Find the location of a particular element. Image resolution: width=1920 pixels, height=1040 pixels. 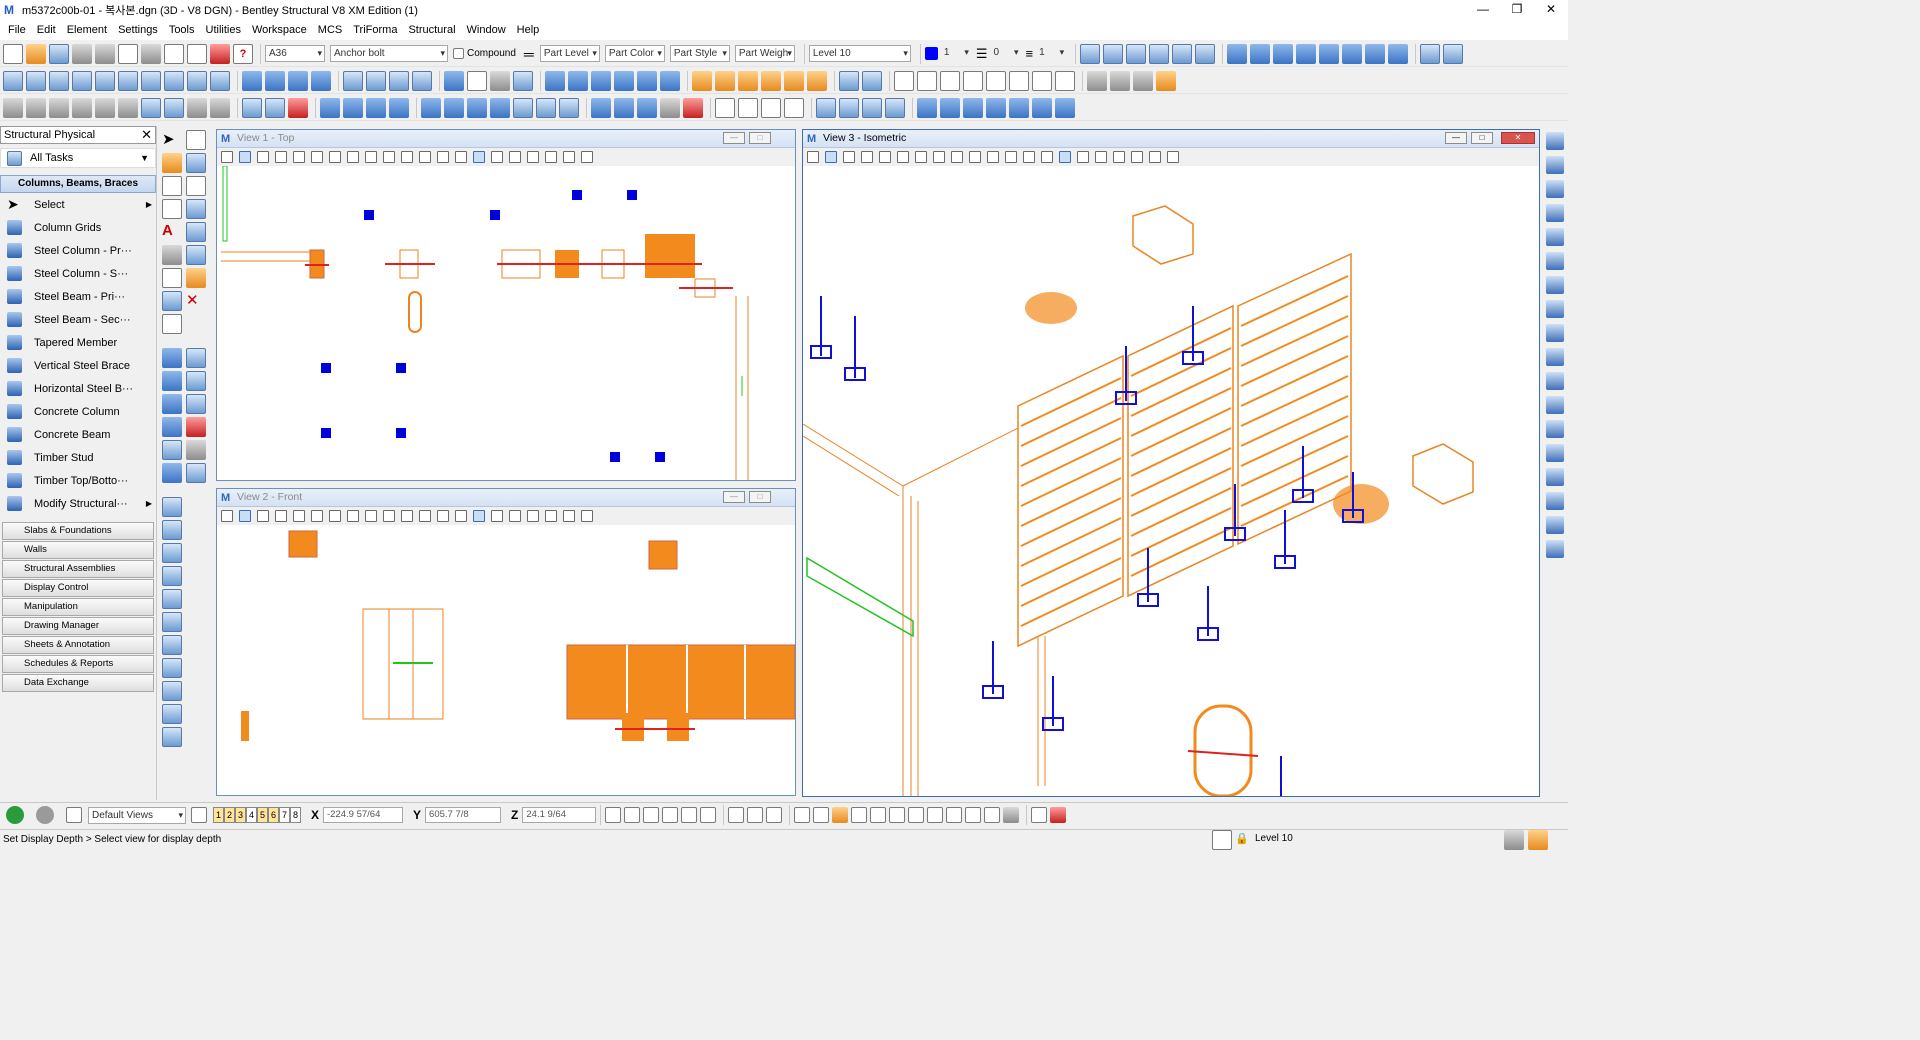

torus-icon is located at coordinates (1182, 53).